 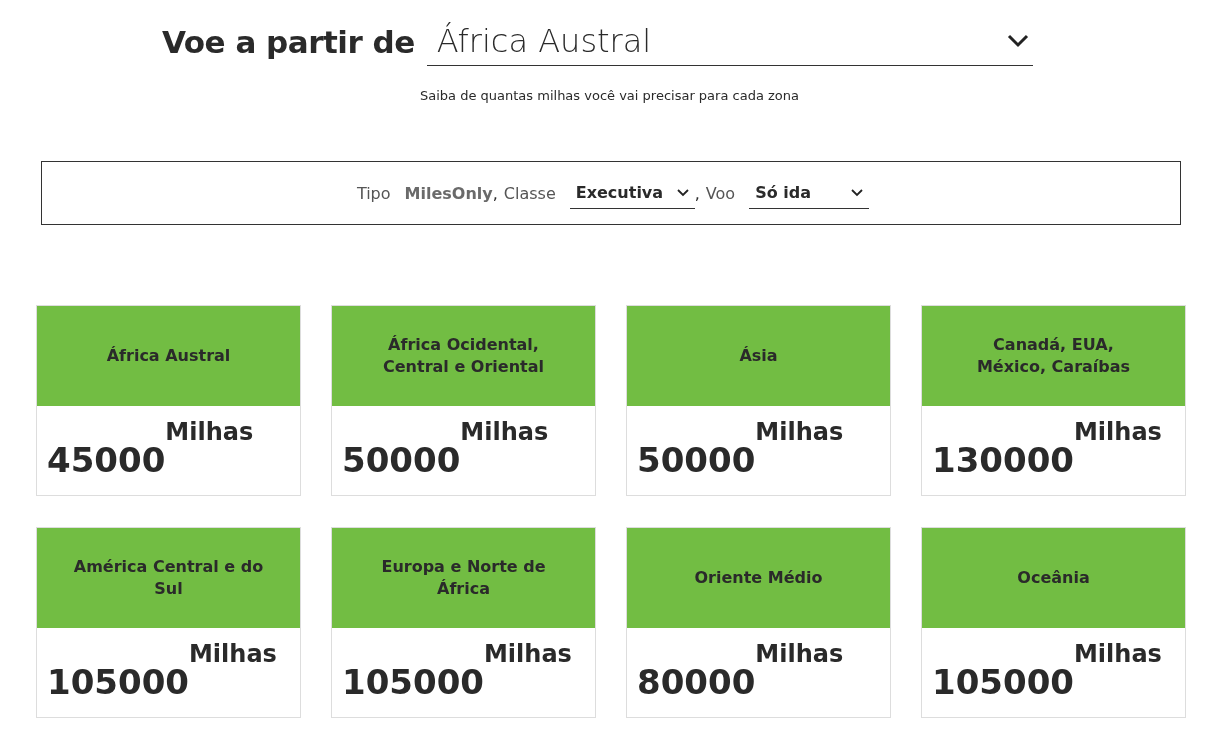 What do you see at coordinates (288, 43) in the screenshot?
I see `heading-label: Voe a partir de` at bounding box center [288, 43].